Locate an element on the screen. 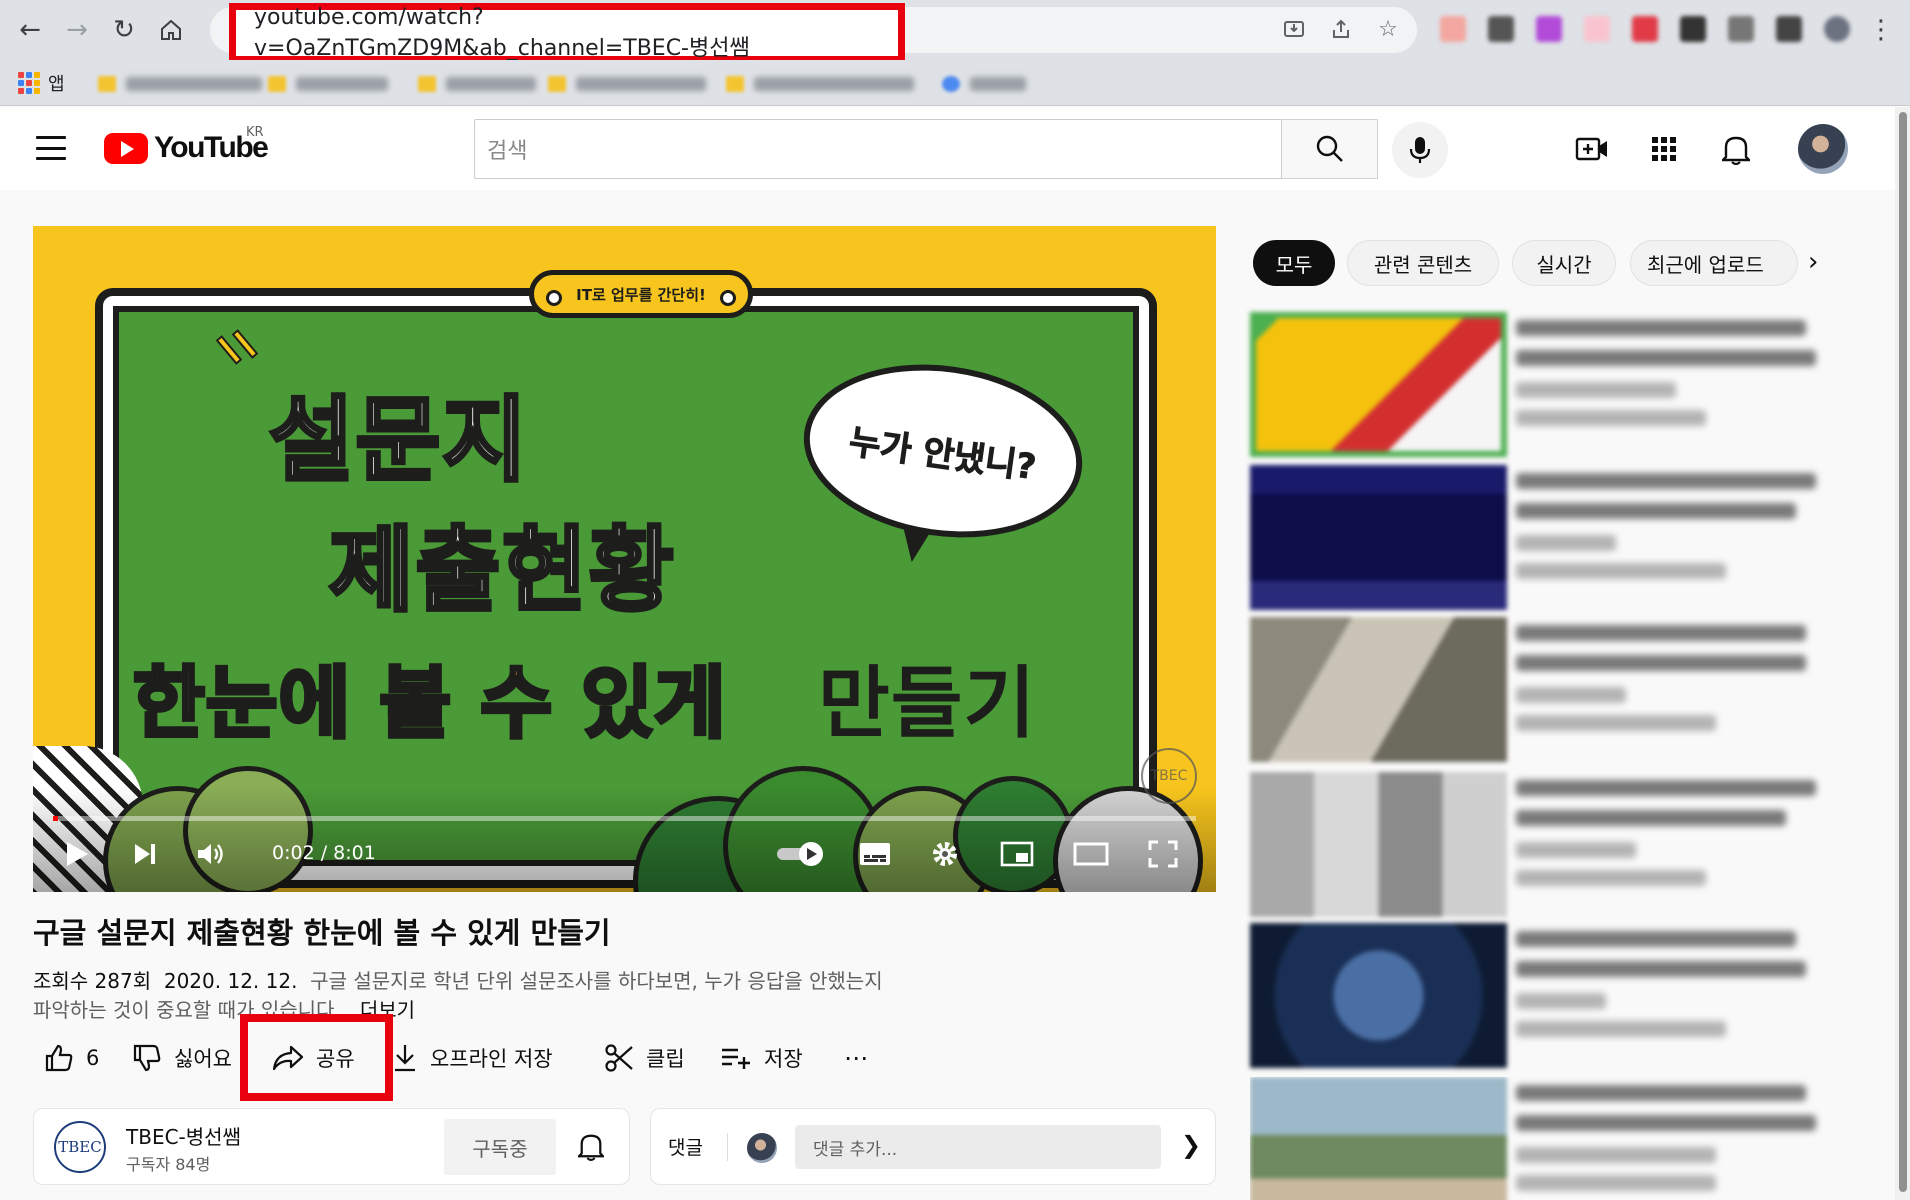 The width and height of the screenshot is (1910, 1200). fullscreen-button is located at coordinates (1163, 854).